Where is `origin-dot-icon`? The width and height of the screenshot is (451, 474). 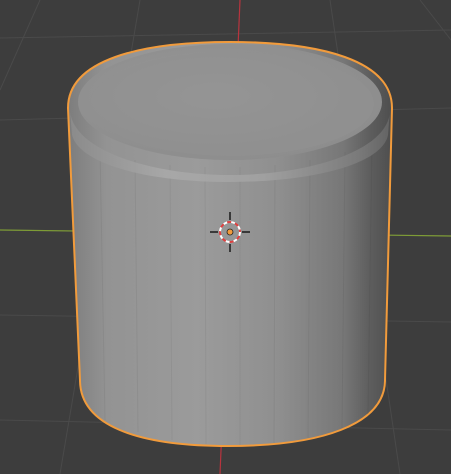 origin-dot-icon is located at coordinates (230, 232).